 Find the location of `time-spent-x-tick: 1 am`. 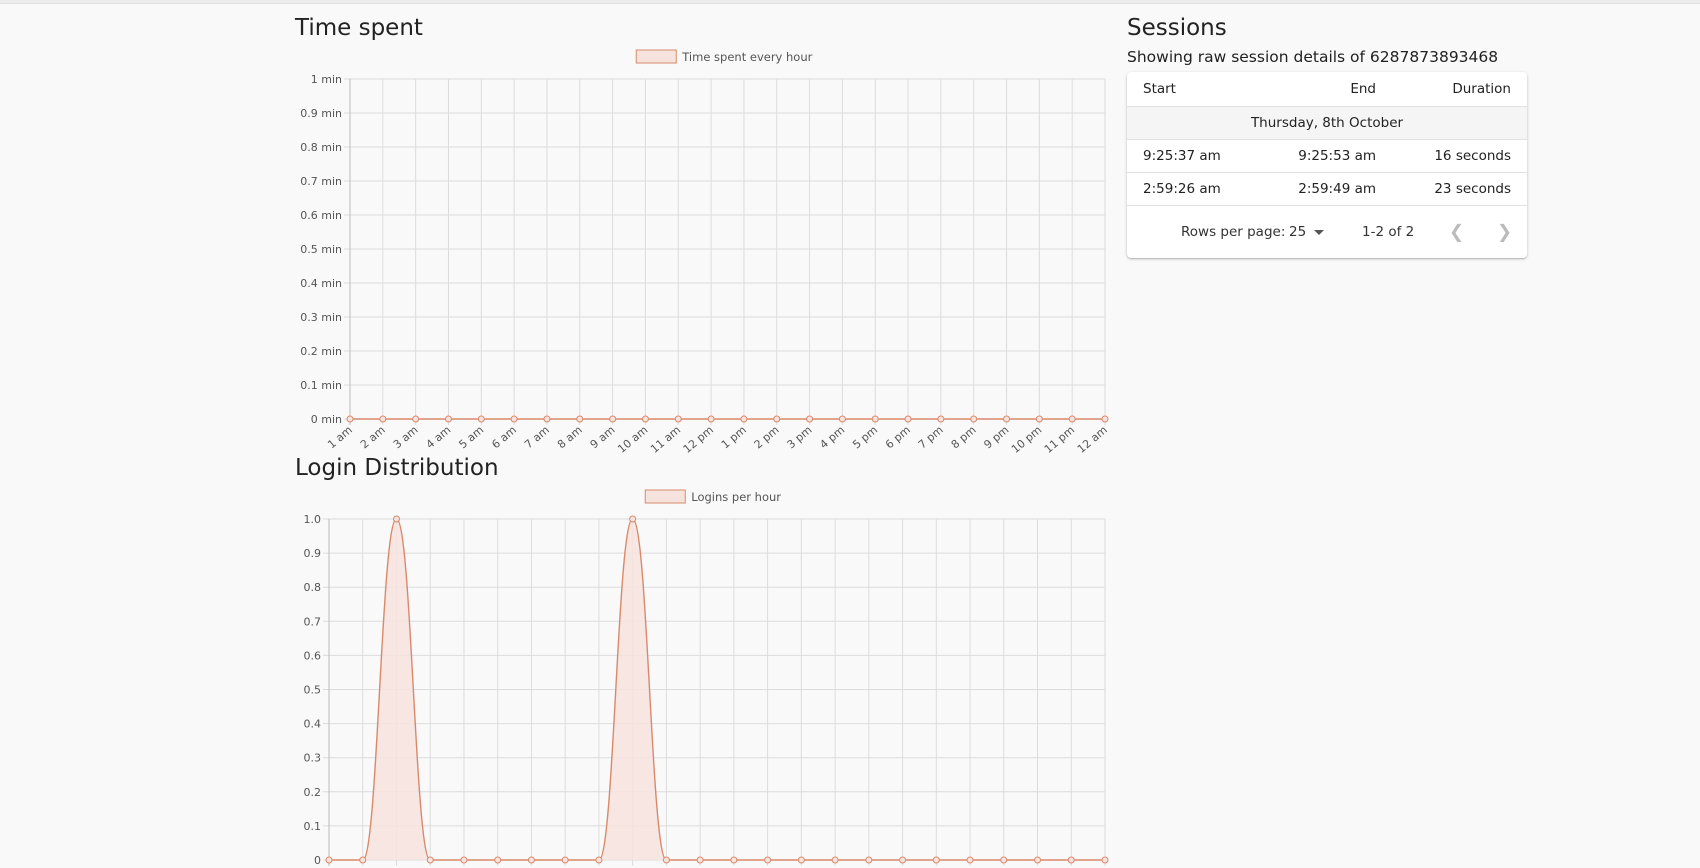

time-spent-x-tick: 1 am is located at coordinates (340, 437).